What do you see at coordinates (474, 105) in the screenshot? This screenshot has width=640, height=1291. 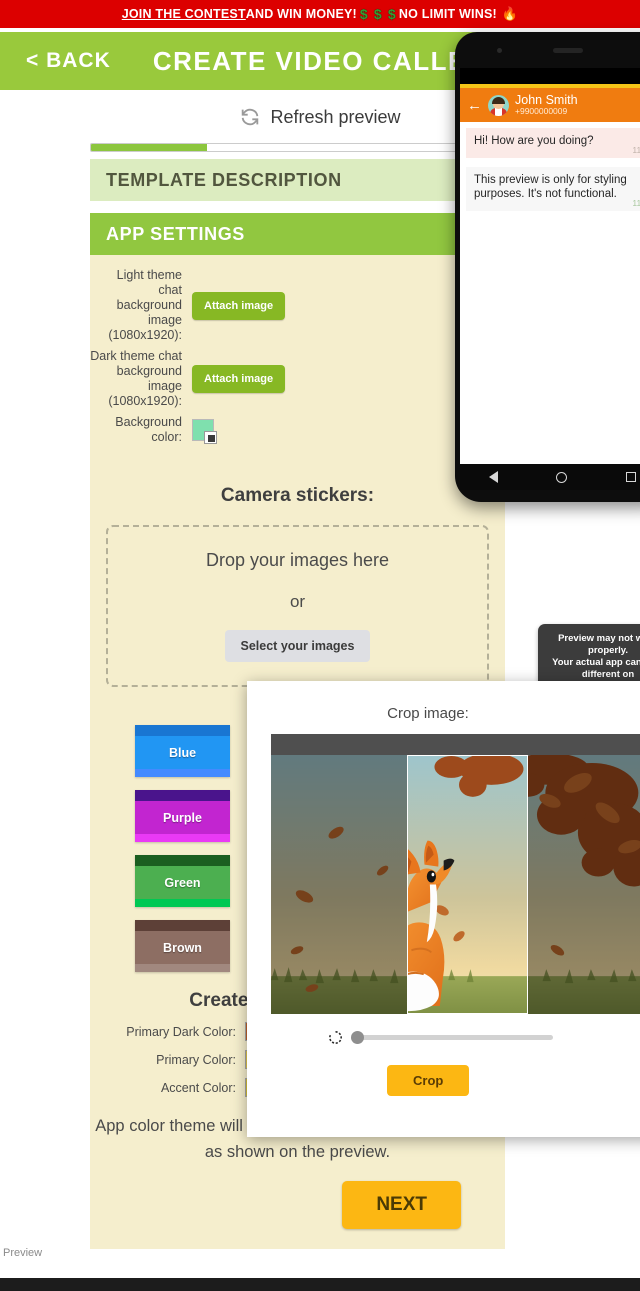 I see `chat-back-icon: ←` at bounding box center [474, 105].